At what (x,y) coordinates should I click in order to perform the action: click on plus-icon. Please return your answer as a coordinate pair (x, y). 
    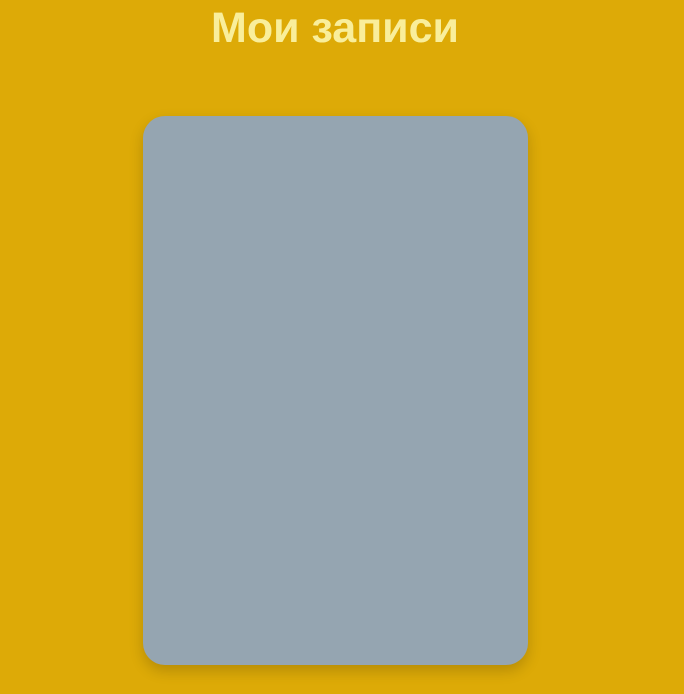
    Looking at the image, I should click on (335, 391).